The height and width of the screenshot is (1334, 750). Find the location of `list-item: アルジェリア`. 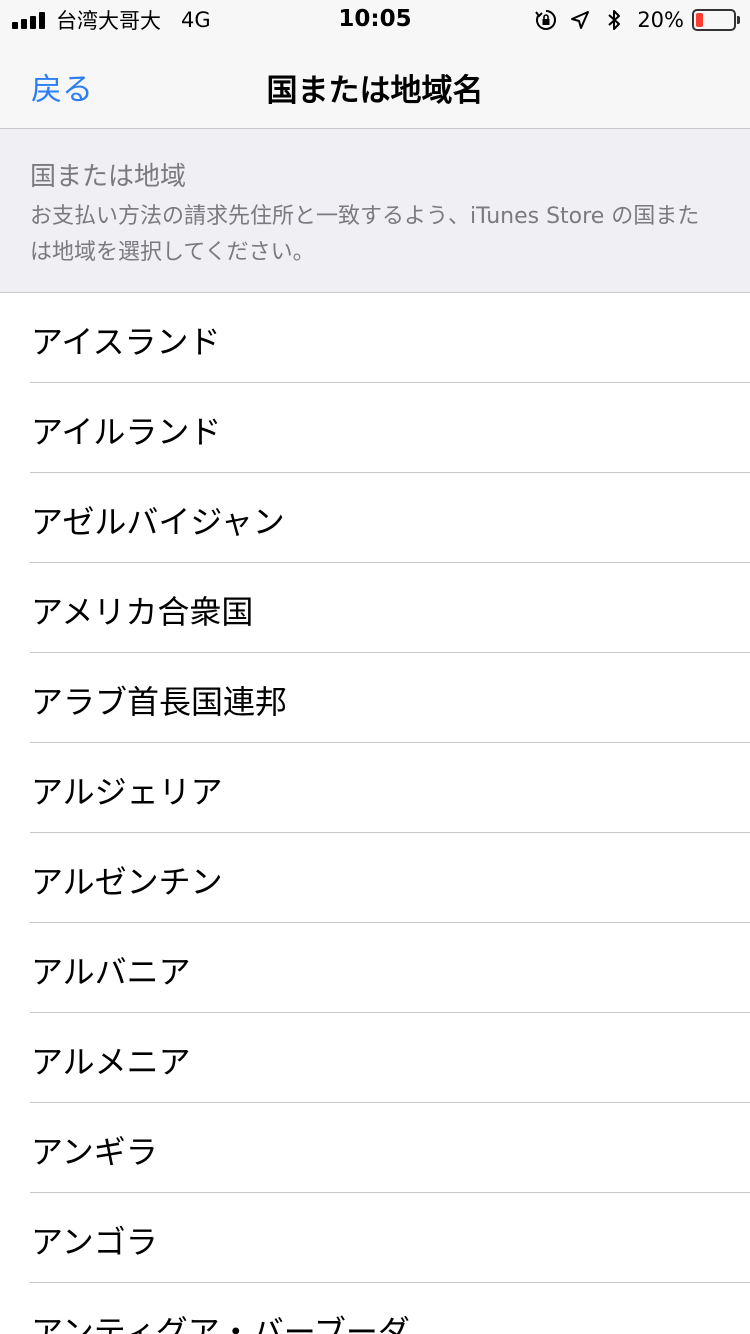

list-item: アルジェリア is located at coordinates (375, 788).